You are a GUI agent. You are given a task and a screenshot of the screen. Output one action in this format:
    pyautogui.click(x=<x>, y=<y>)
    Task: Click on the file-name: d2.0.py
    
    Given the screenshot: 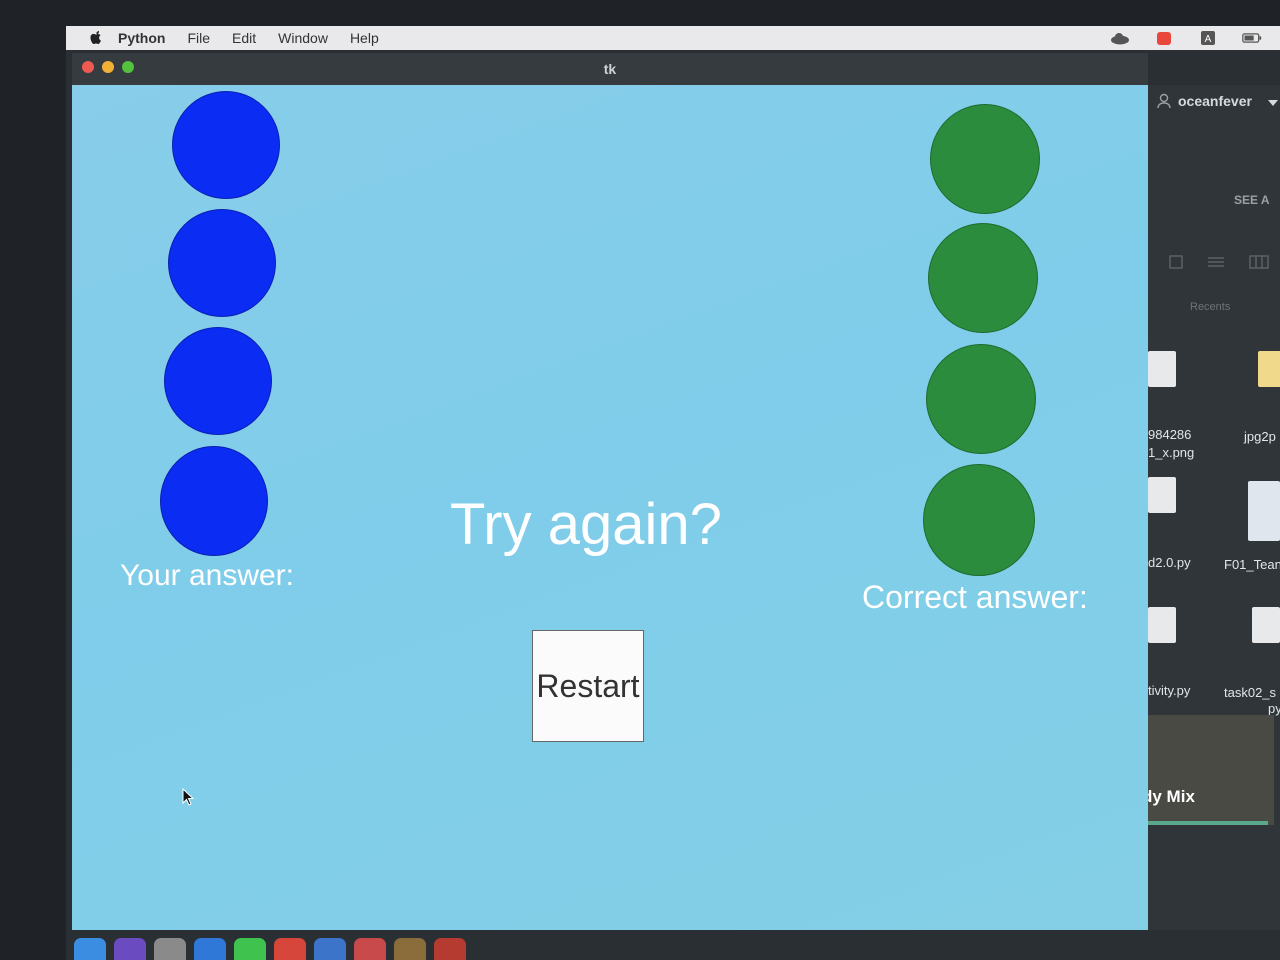 What is the action you would take?
    pyautogui.click(x=1169, y=562)
    